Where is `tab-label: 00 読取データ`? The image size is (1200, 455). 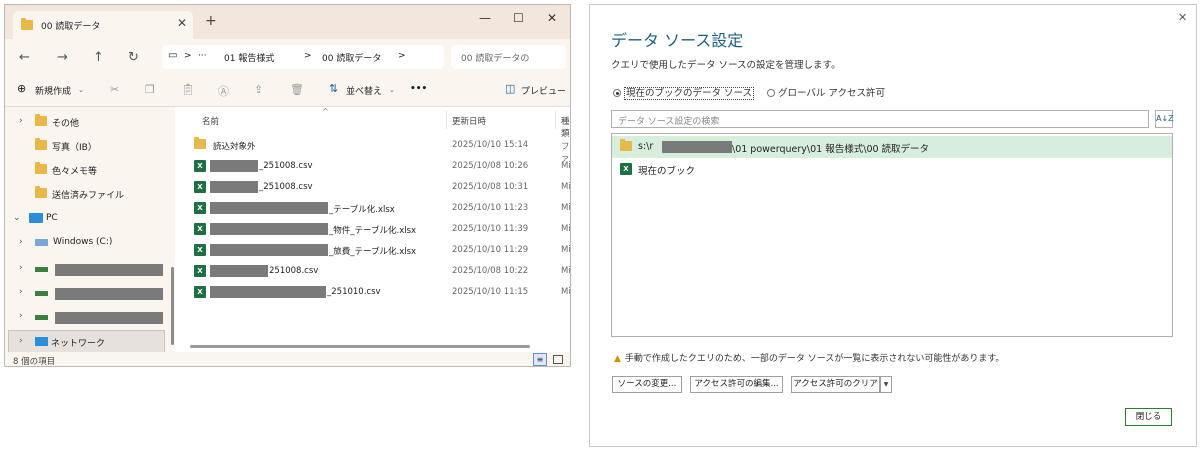
tab-label: 00 読取データ is located at coordinates (71, 27).